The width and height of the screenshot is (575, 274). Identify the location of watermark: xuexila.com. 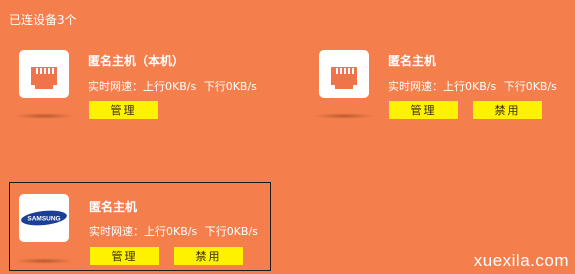
(521, 260).